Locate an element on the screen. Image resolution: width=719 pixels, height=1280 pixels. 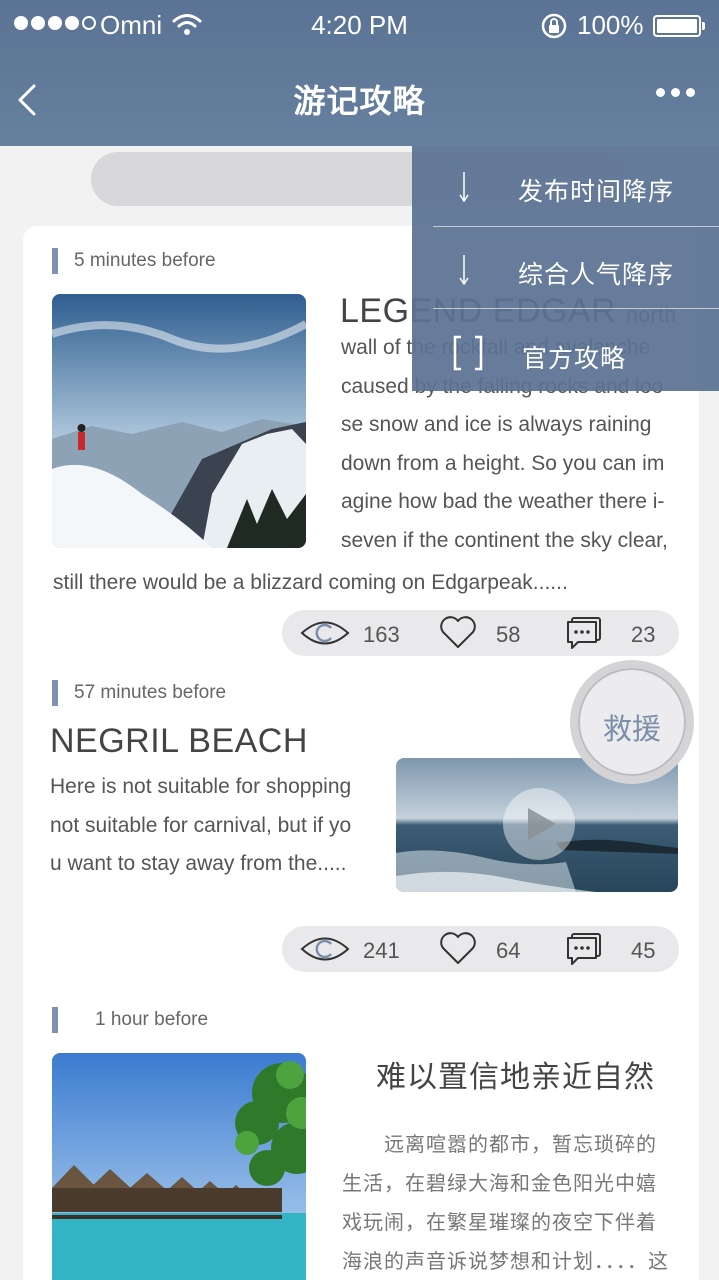
more-options-icon is located at coordinates (675, 92).